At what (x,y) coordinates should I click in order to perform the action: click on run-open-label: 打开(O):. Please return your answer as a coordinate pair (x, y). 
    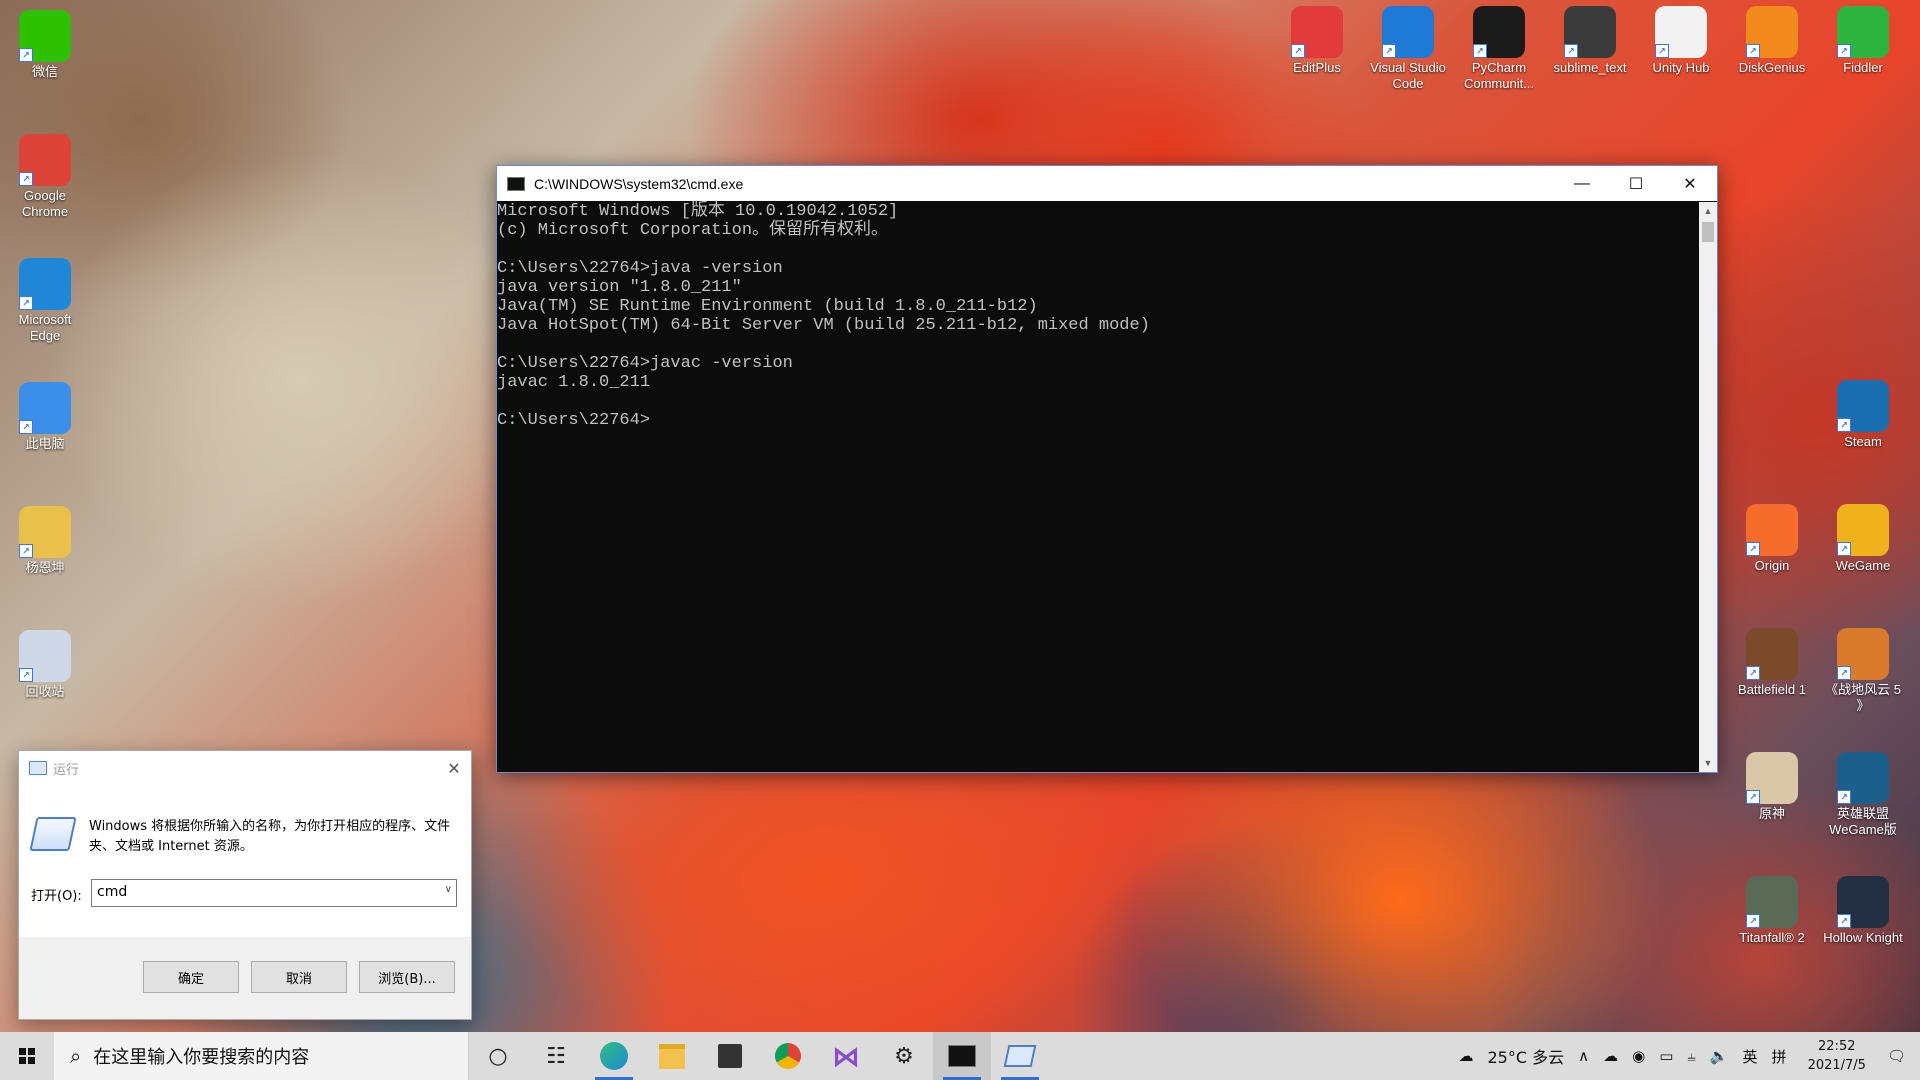
    Looking at the image, I should click on (56, 896).